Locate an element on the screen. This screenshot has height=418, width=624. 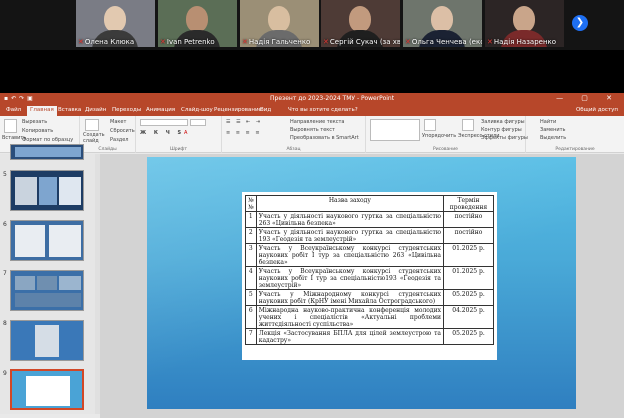
row-term: постійно is located at coordinates (468, 235).